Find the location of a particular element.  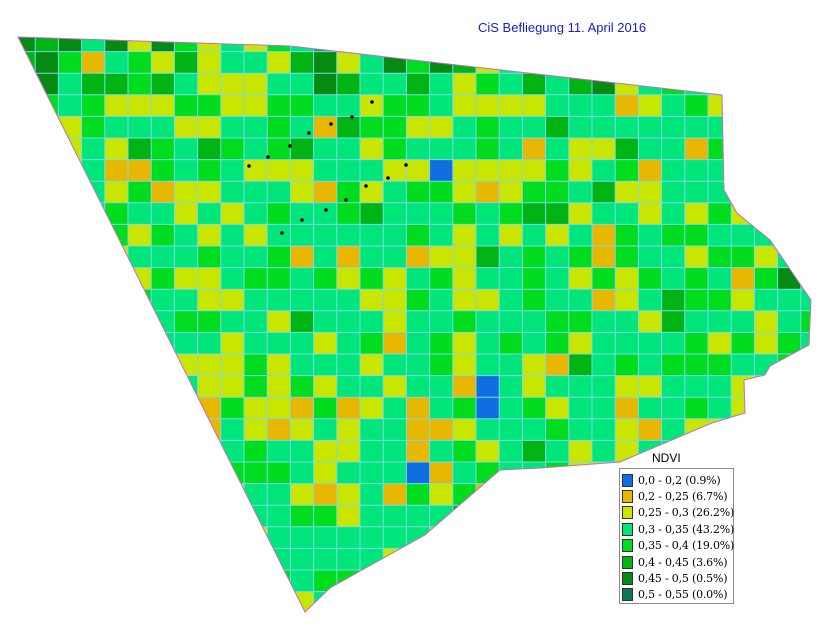

track-point is located at coordinates (309, 133).